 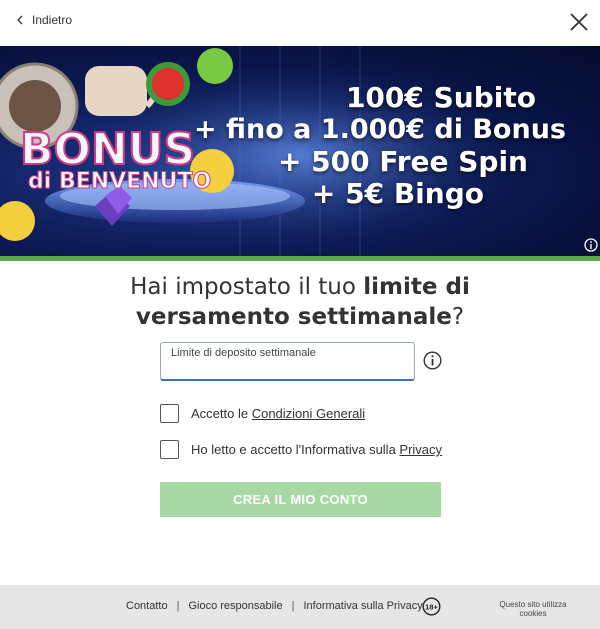 I want to click on footer-link-contact: Contatto, so click(x=147, y=606).